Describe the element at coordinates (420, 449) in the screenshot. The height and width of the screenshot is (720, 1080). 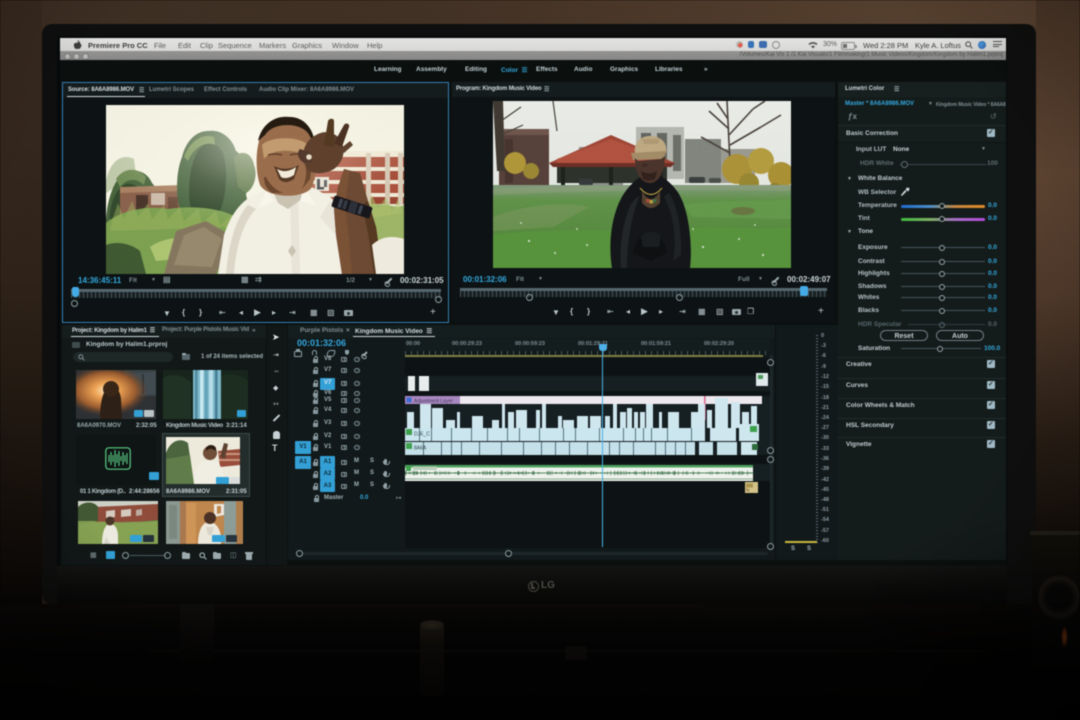
I see `svg-text: 8A6A` at that location.